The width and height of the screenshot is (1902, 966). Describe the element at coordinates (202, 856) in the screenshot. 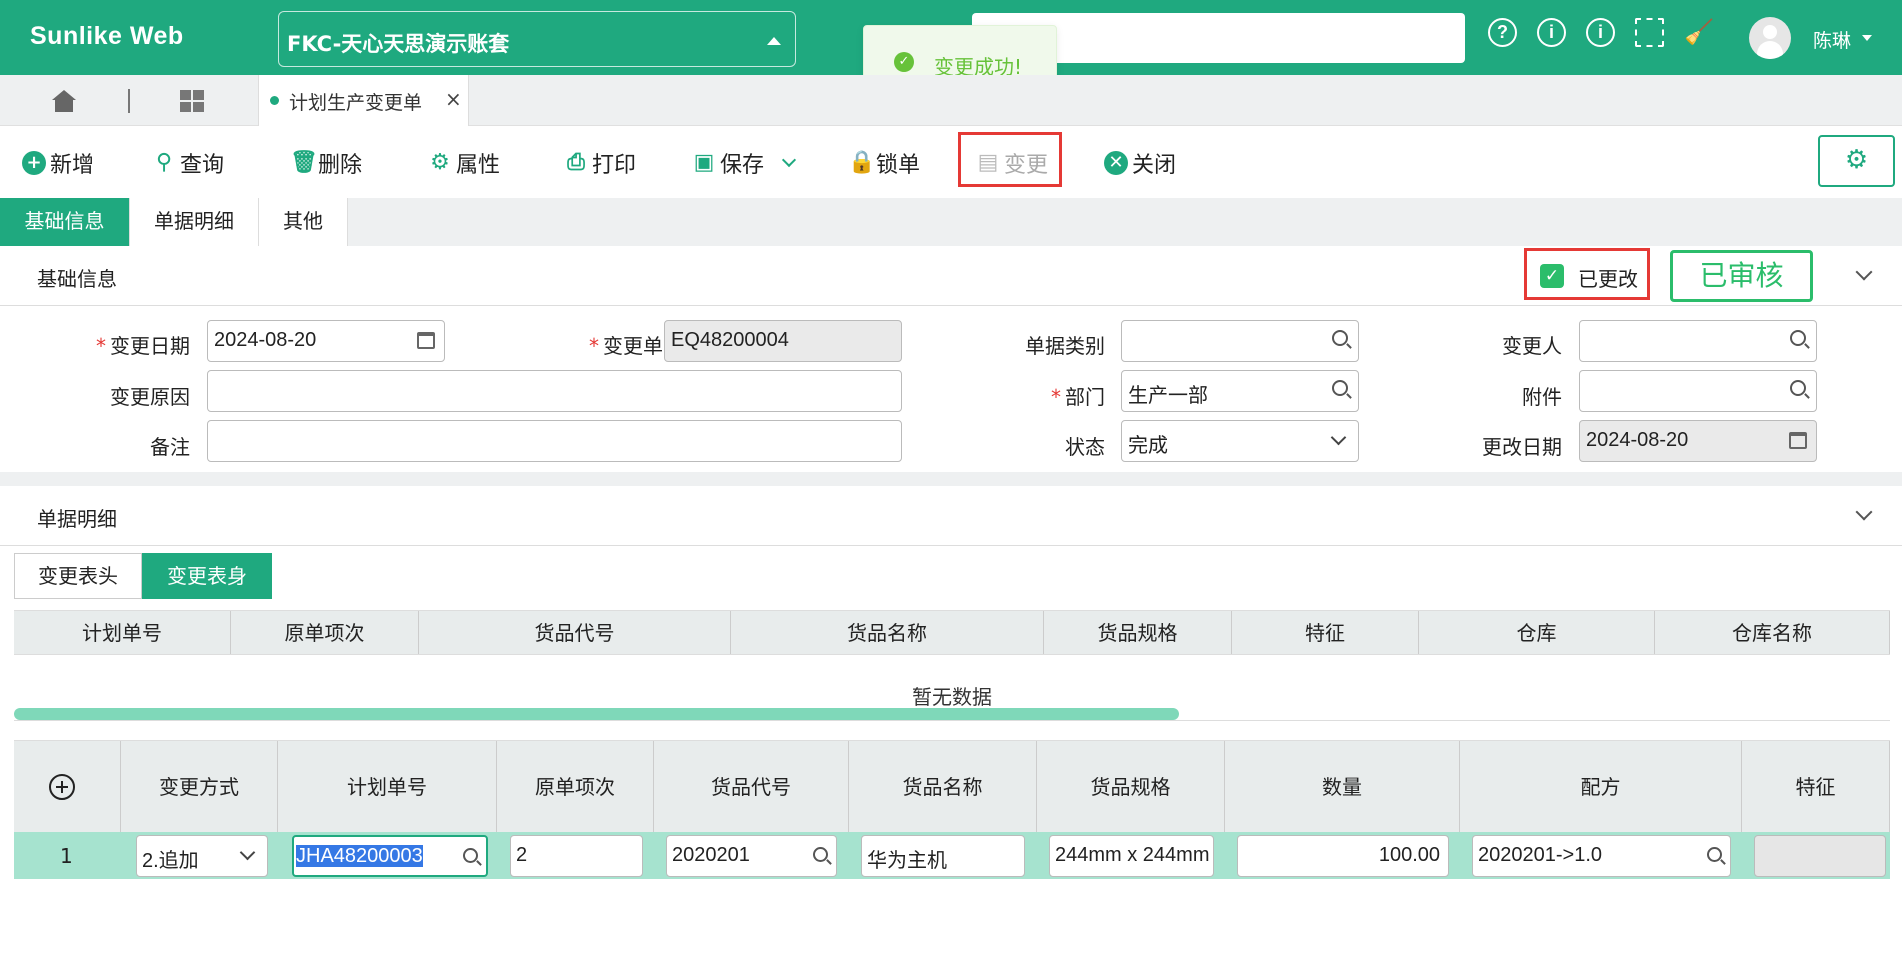

I see `change-mode-select: 2.追加` at that location.